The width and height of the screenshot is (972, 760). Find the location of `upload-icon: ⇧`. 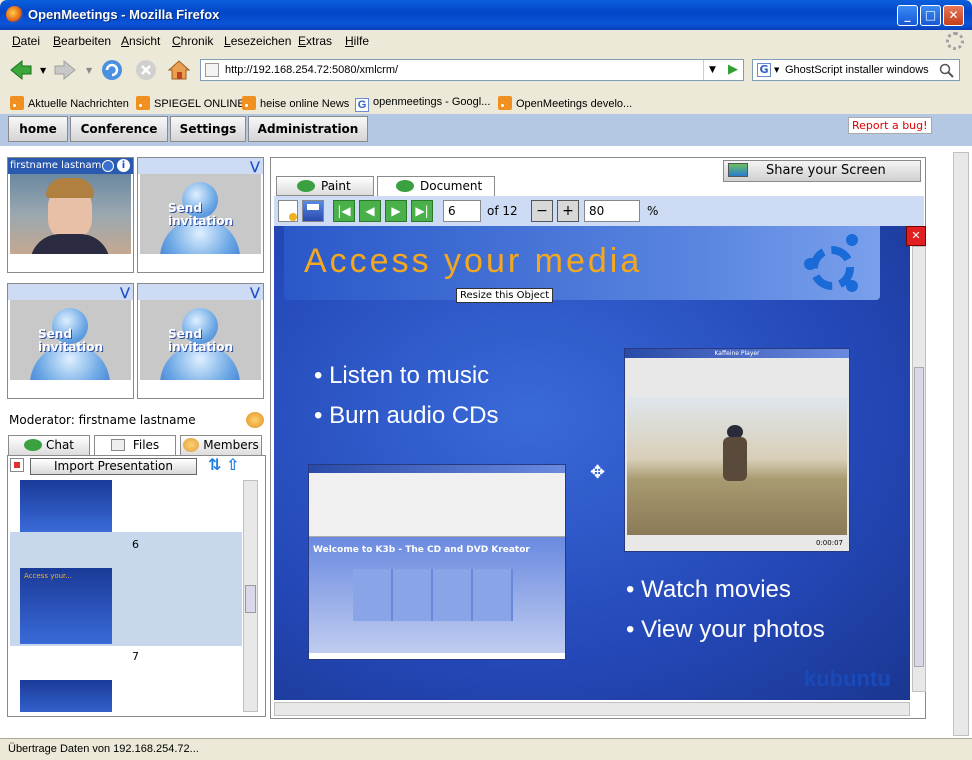

upload-icon: ⇧ is located at coordinates (232, 465).